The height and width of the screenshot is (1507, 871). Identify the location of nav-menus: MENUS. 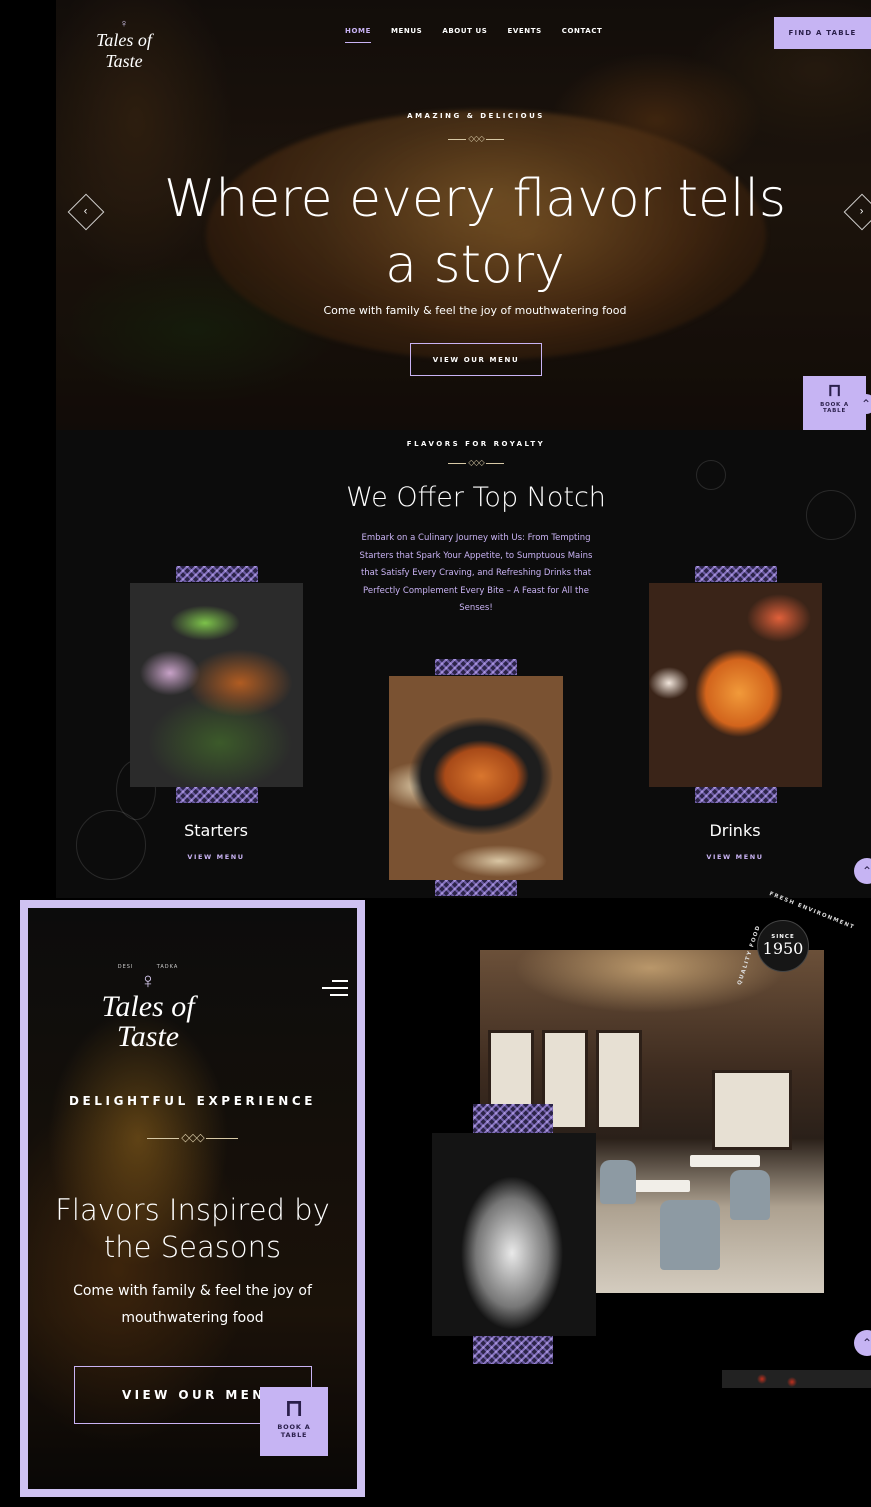
(406, 35).